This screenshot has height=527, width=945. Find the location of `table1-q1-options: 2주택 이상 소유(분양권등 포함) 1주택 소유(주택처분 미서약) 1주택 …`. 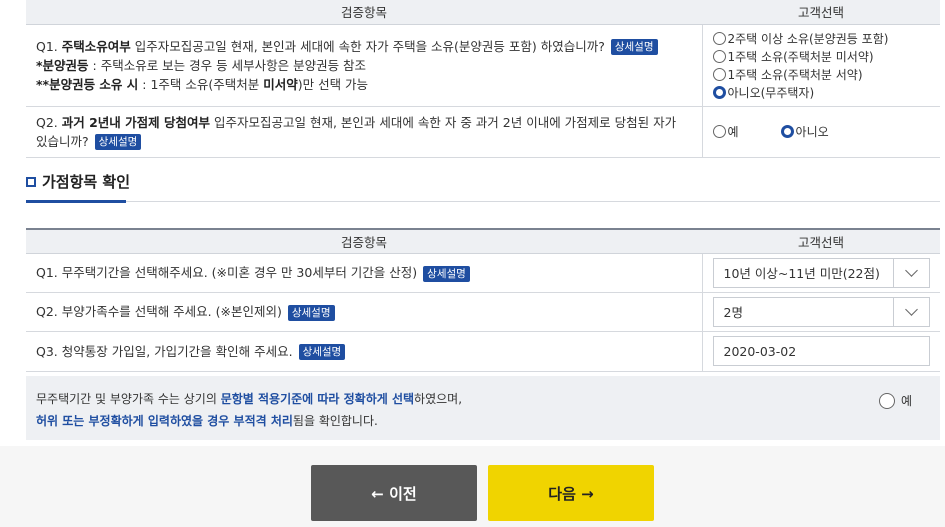

table1-q1-options: 2주택 이상 소유(분양권등 포함) 1주택 소유(주택처분 미서약) 1주택 … is located at coordinates (820, 65).